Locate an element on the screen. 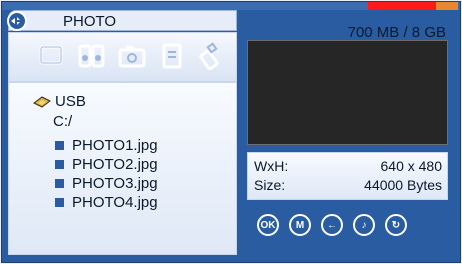  storage-capacity-bar is located at coordinates (413, 6).